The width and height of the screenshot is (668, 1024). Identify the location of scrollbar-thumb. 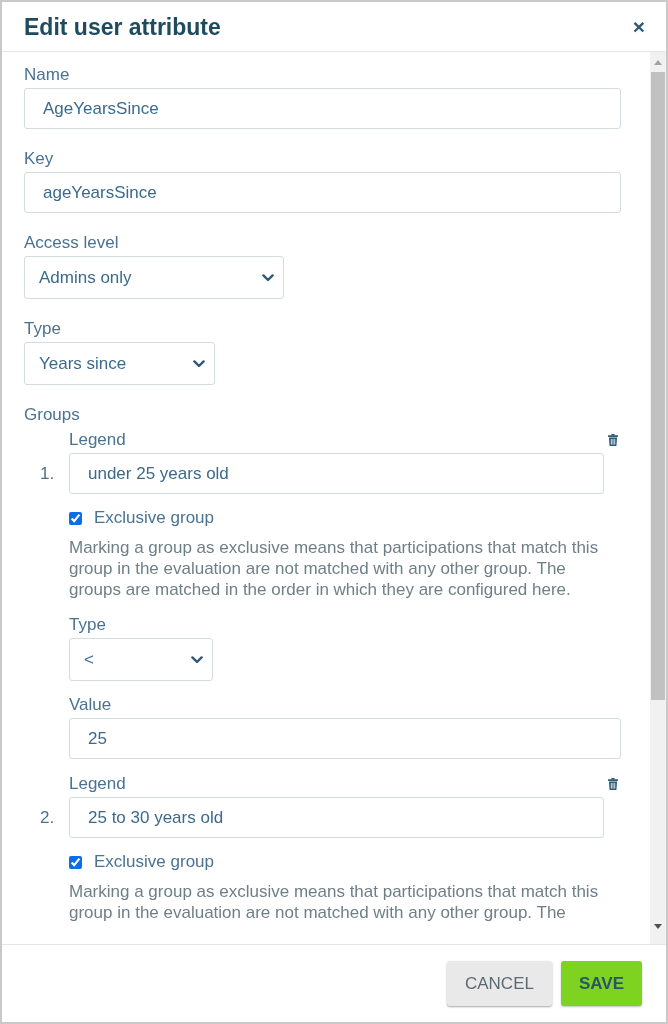
(658, 386).